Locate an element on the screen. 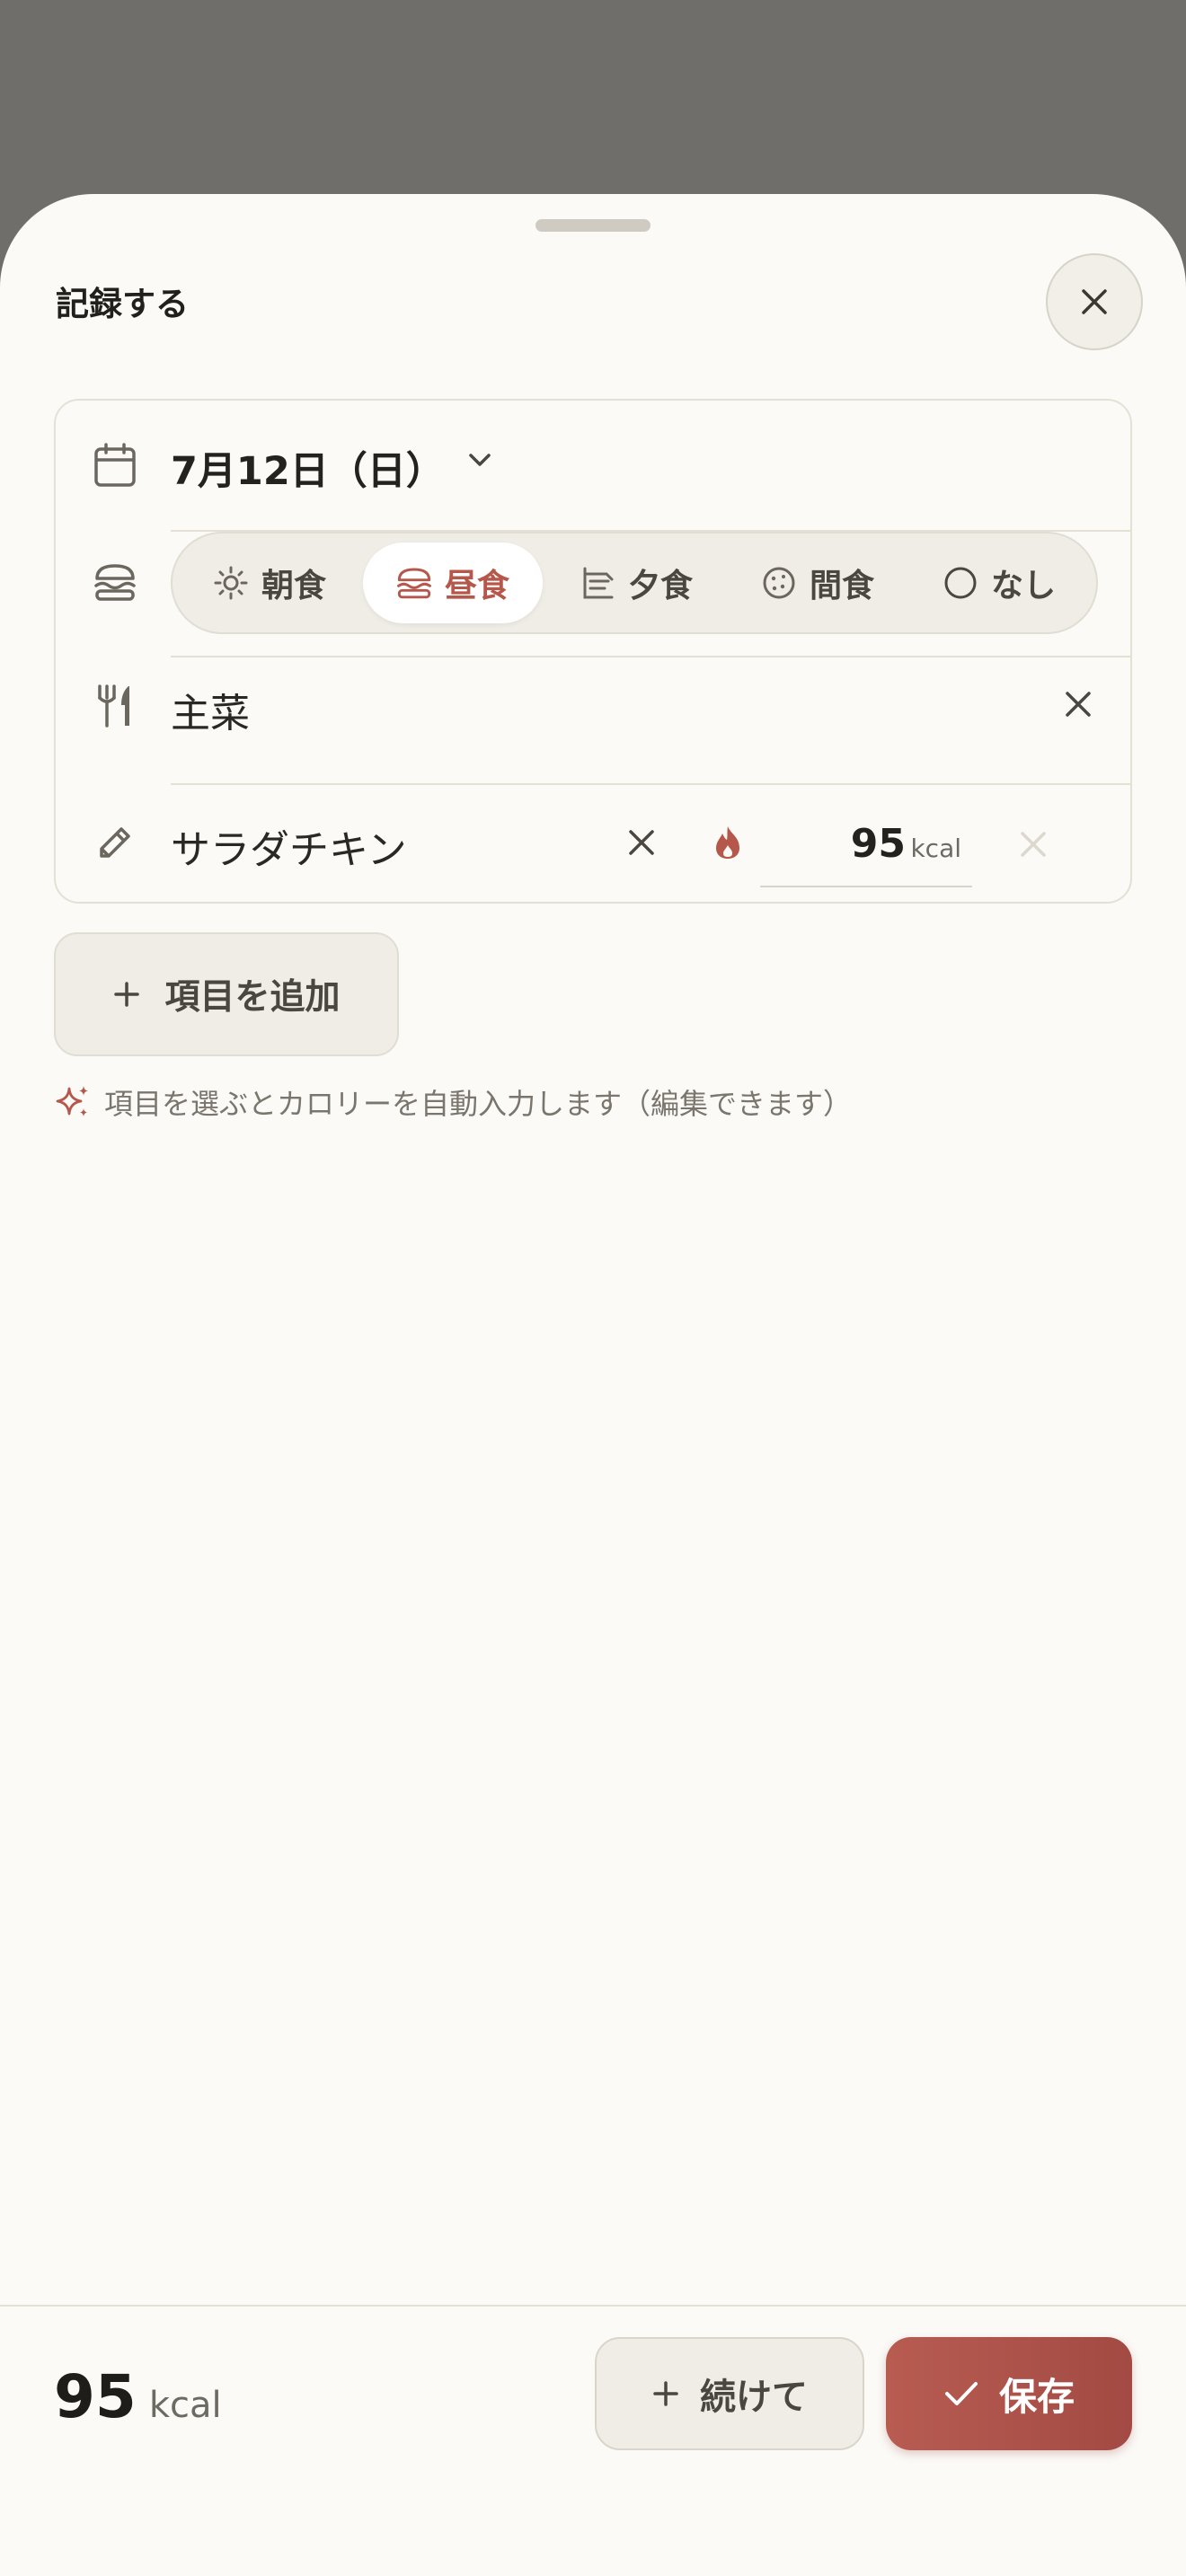  footer-divider is located at coordinates (593, 2306).